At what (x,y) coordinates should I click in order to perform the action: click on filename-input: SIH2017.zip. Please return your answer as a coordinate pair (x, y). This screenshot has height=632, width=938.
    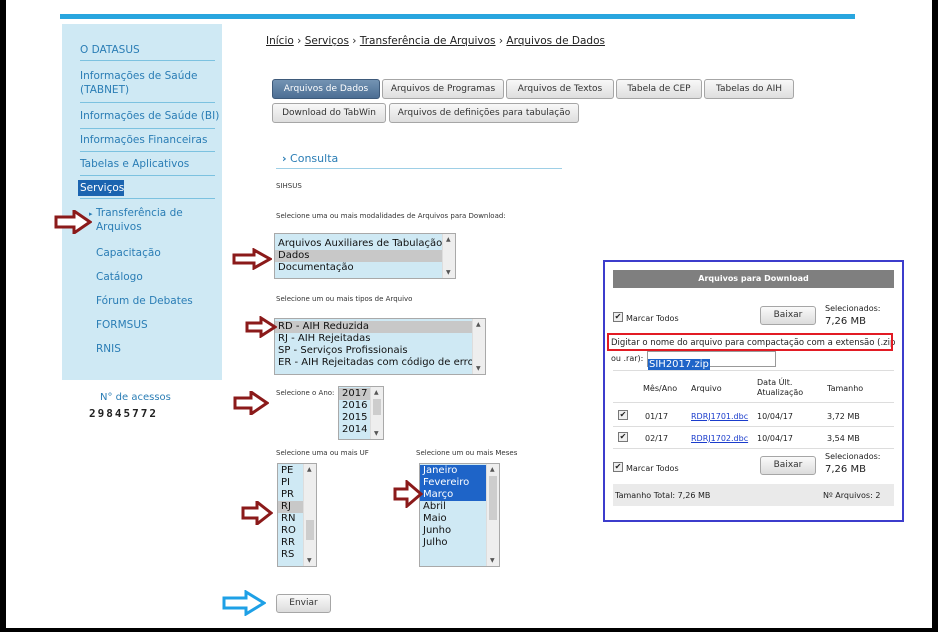
    Looking at the image, I should click on (711, 360).